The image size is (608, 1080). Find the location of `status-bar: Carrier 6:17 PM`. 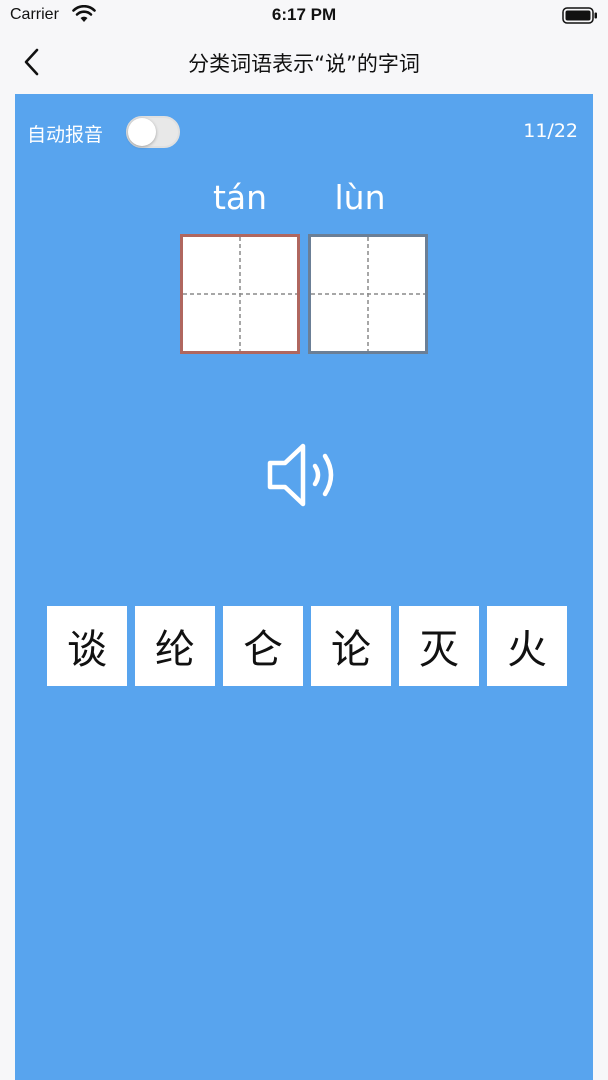

status-bar: Carrier 6:17 PM is located at coordinates (304, 16).